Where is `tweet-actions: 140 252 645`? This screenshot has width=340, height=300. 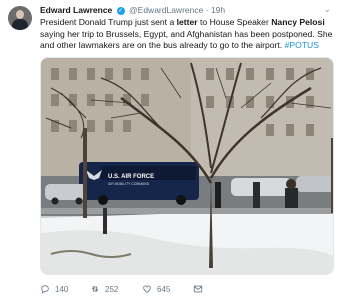
tweet-actions: 140 252 645 is located at coordinates (187, 291).